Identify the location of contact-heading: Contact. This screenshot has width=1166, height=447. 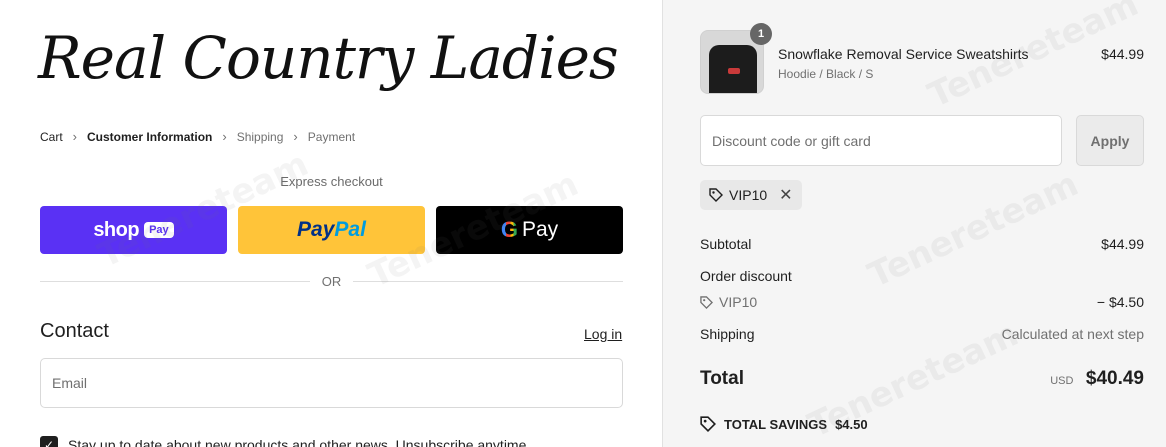
(74, 331).